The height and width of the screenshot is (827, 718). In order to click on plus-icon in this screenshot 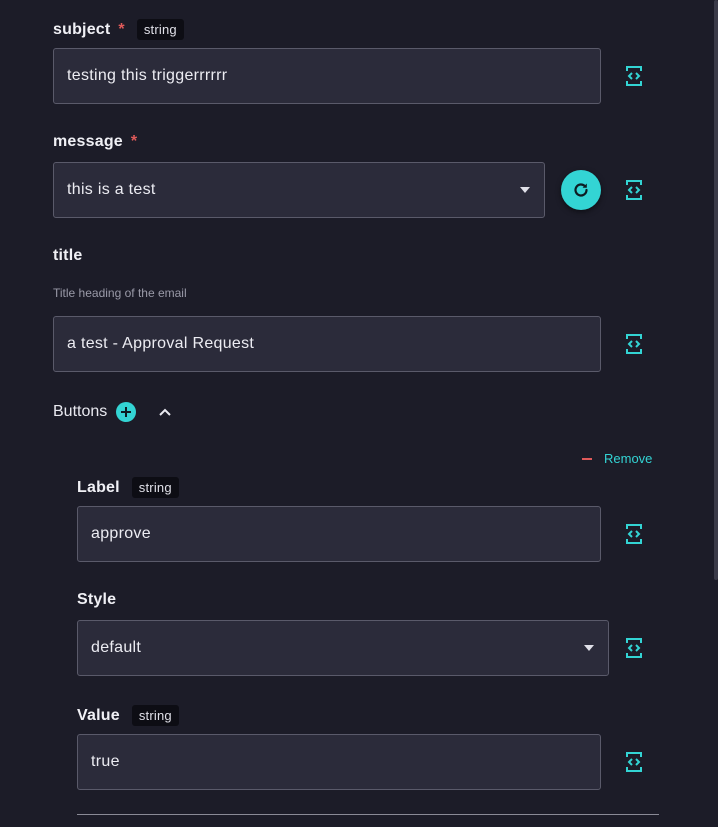, I will do `click(126, 412)`.